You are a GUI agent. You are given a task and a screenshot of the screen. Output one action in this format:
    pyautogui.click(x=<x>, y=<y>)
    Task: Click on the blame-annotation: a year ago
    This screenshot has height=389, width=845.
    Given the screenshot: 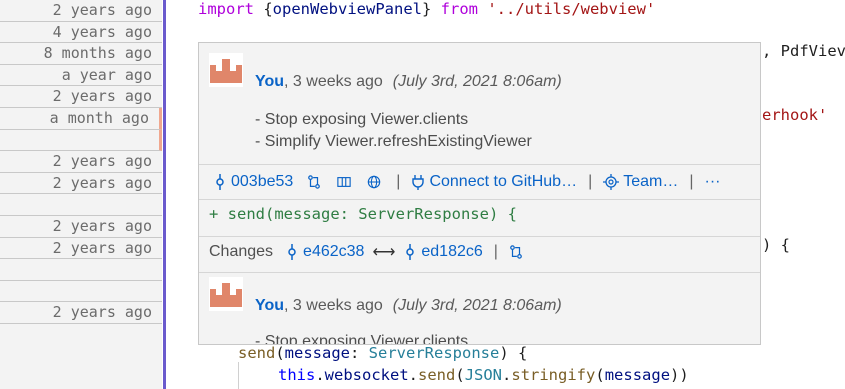 What is the action you would take?
    pyautogui.click(x=81, y=76)
    